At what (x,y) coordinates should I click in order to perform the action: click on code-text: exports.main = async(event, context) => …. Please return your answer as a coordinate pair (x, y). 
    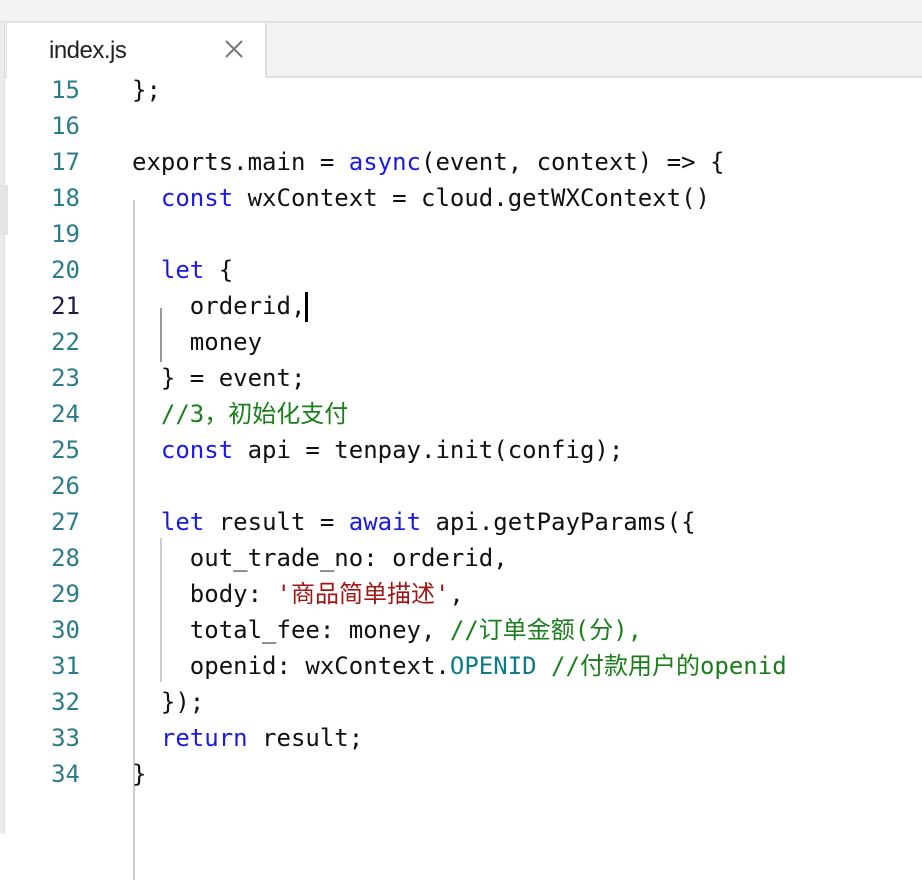
    Looking at the image, I should click on (428, 162).